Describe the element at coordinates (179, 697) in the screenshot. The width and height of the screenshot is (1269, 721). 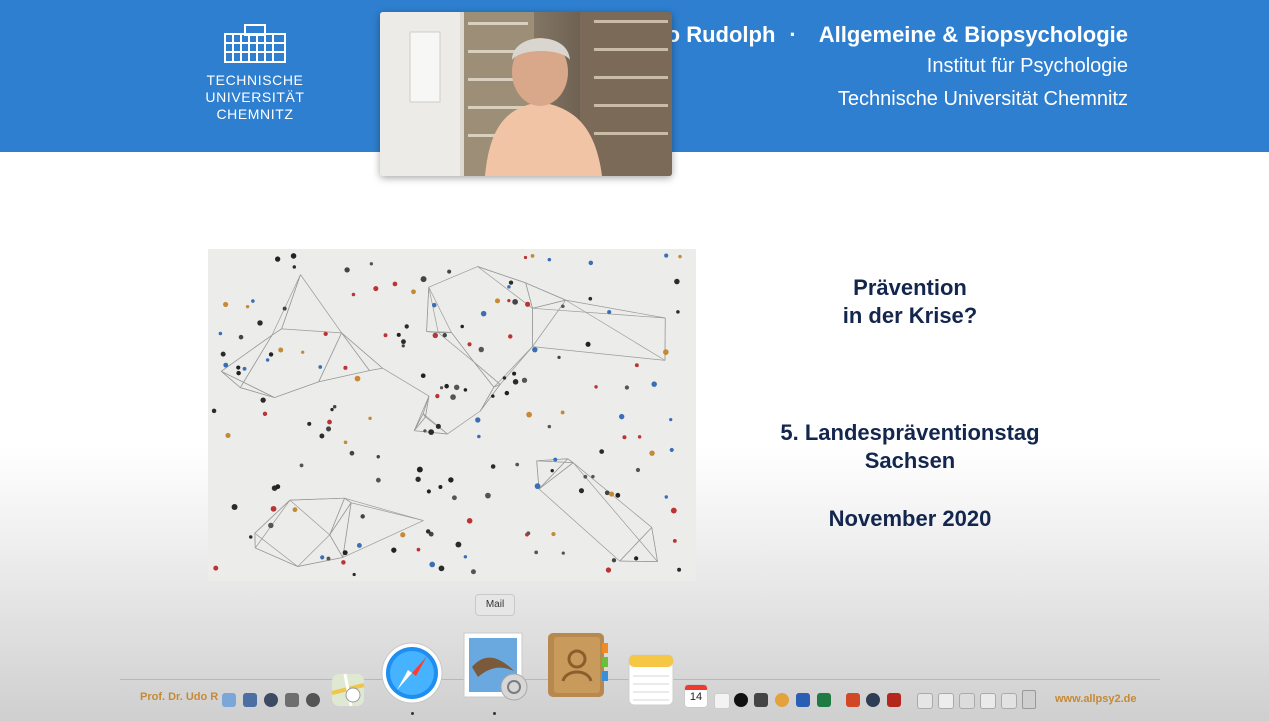
I see `footer-author: Prof. Dr. Udo R` at that location.